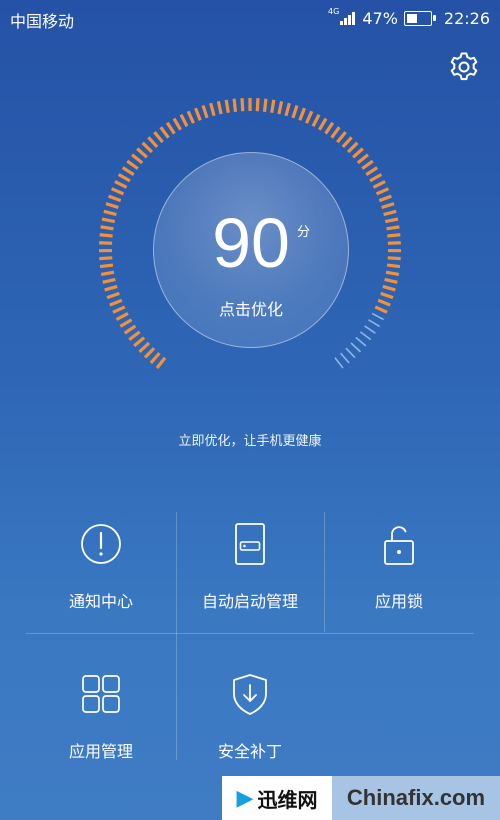  What do you see at coordinates (466, 18) in the screenshot?
I see `clock: 22:26` at bounding box center [466, 18].